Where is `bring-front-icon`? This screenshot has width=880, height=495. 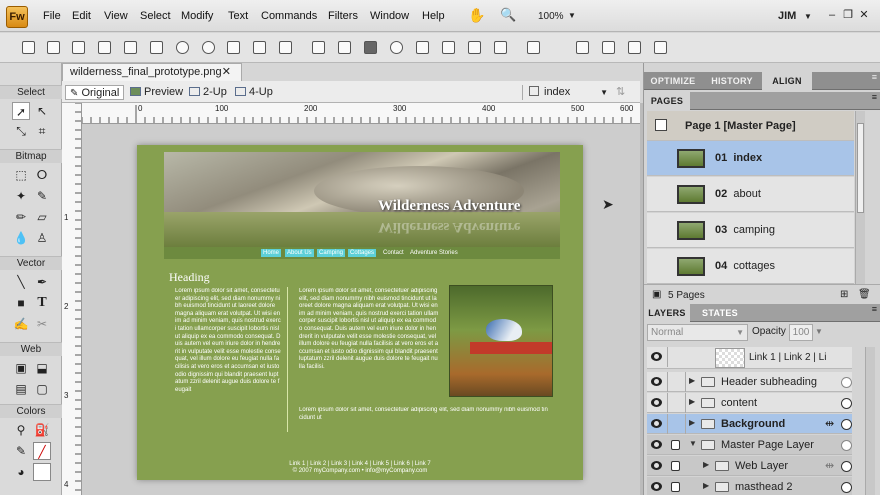
bring-front-icon is located at coordinates (422, 47).